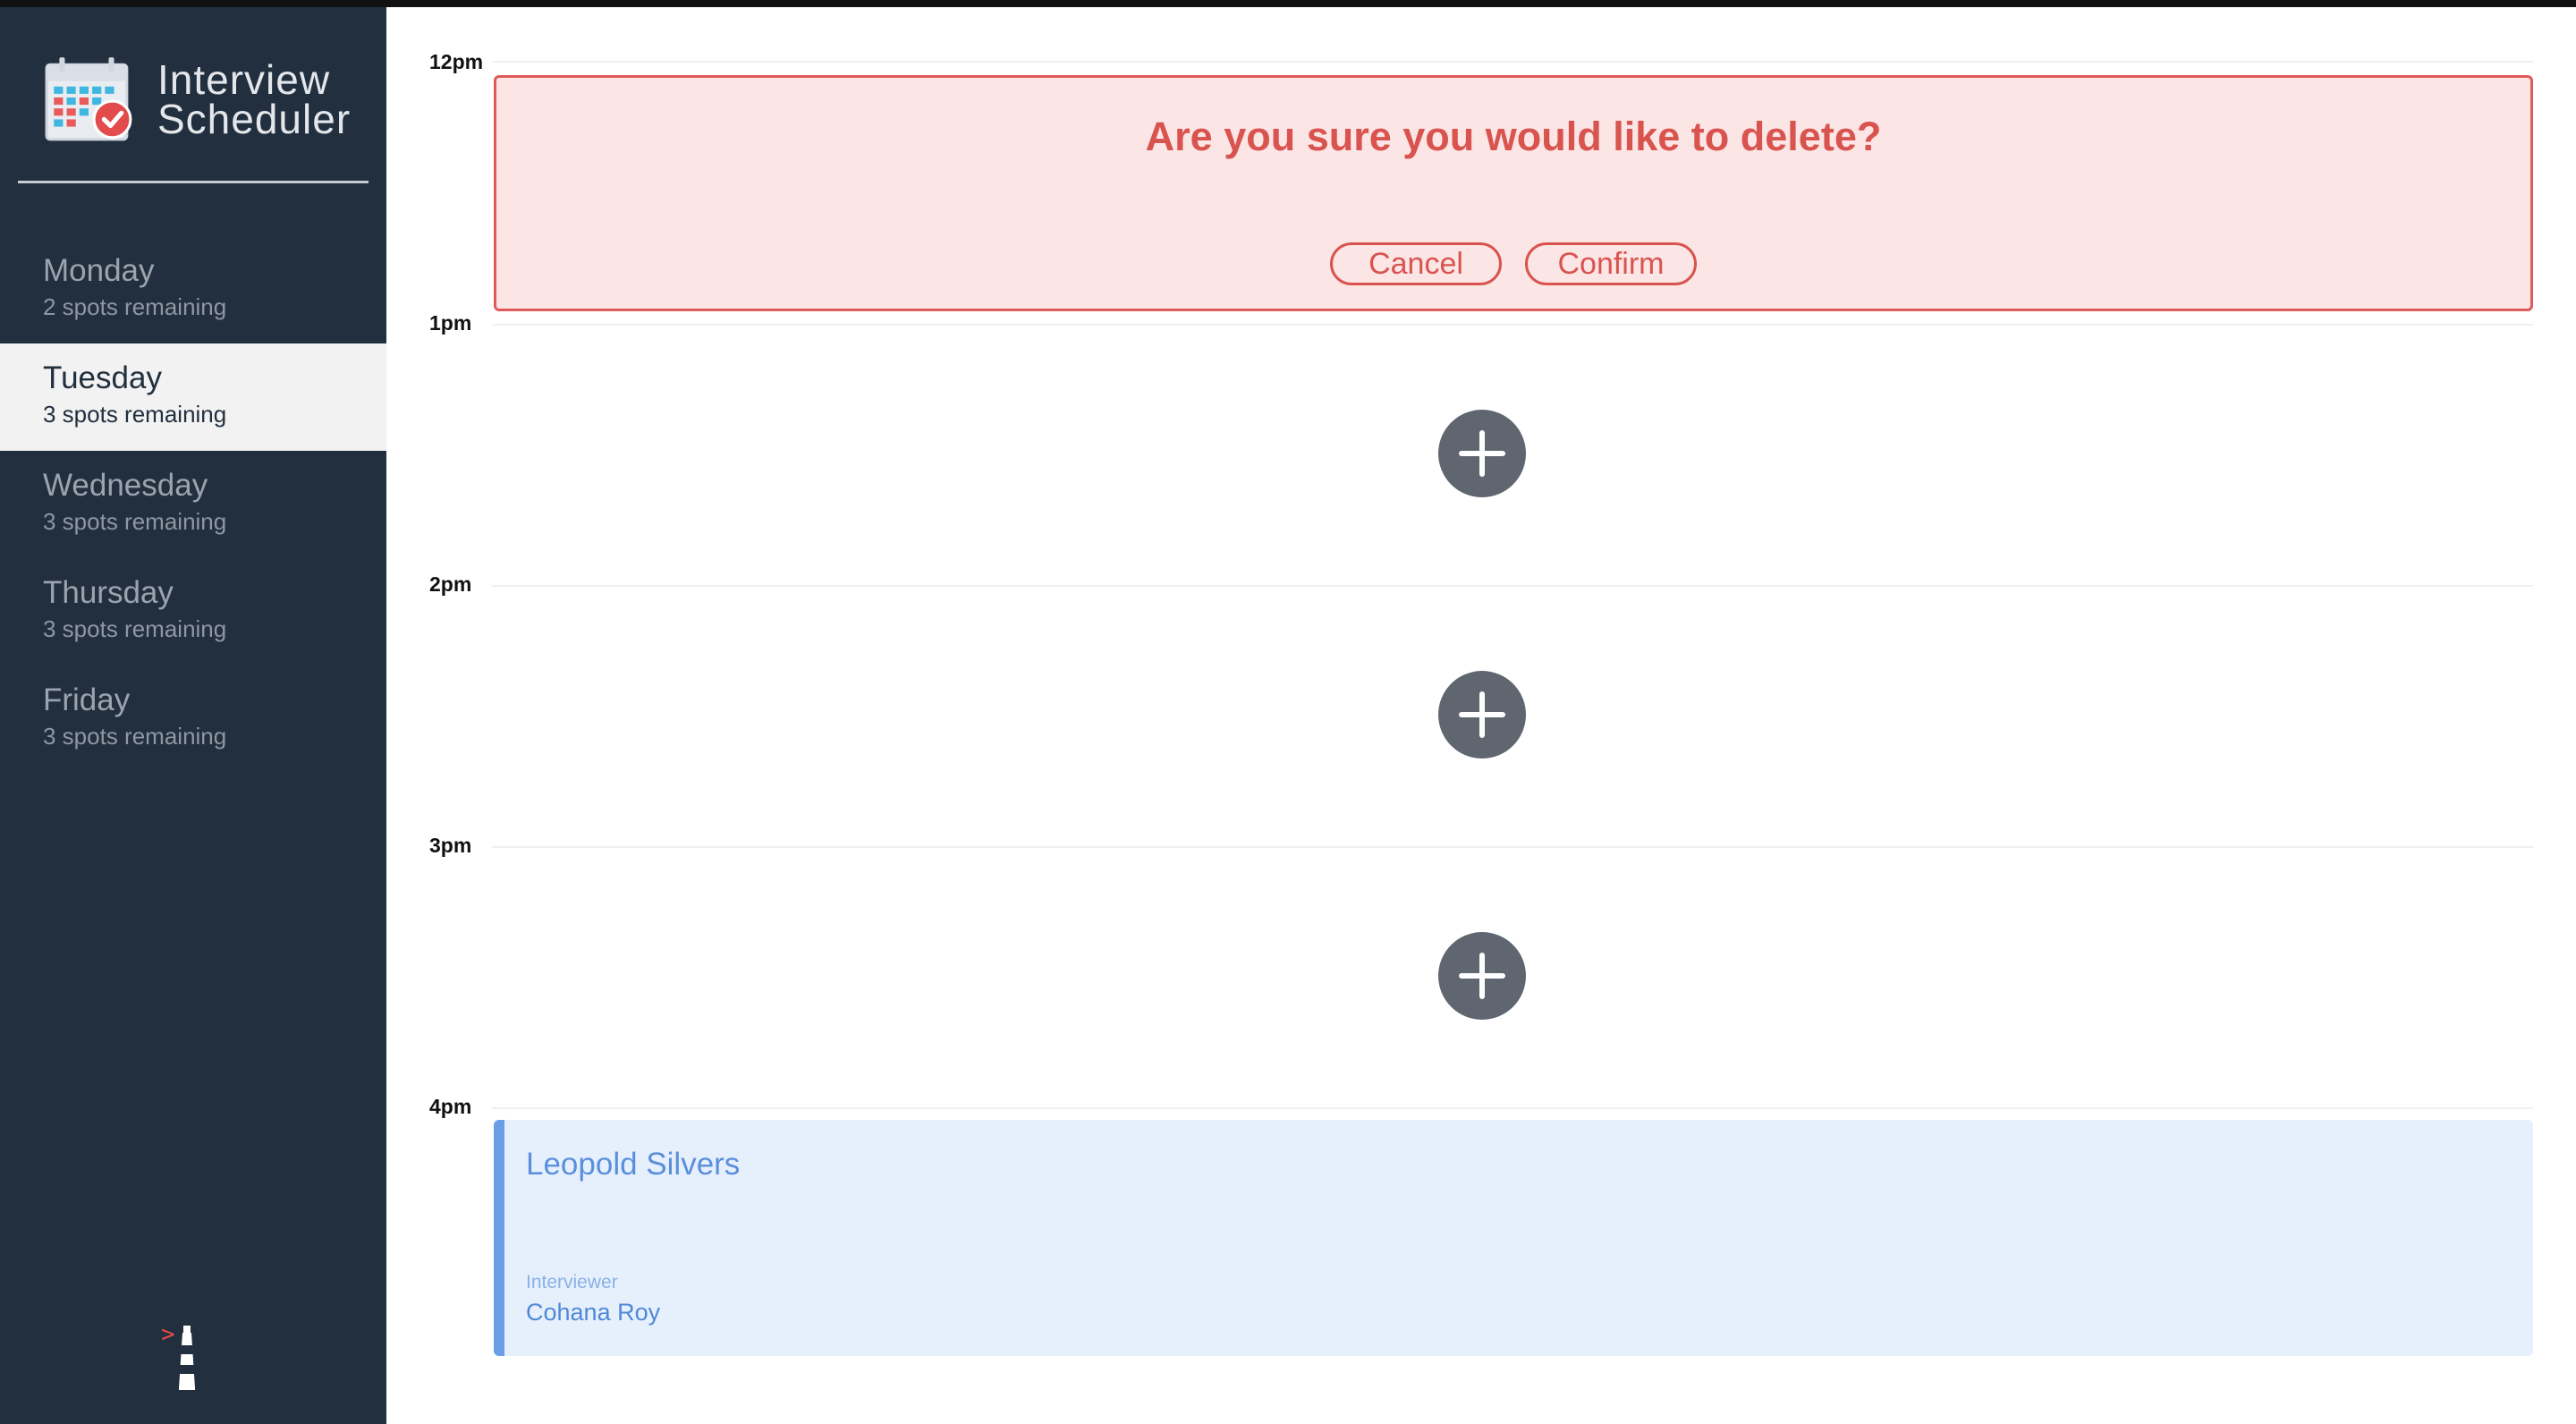 The image size is (2576, 1424). What do you see at coordinates (450, 323) in the screenshot?
I see `time-label: 1pm` at bounding box center [450, 323].